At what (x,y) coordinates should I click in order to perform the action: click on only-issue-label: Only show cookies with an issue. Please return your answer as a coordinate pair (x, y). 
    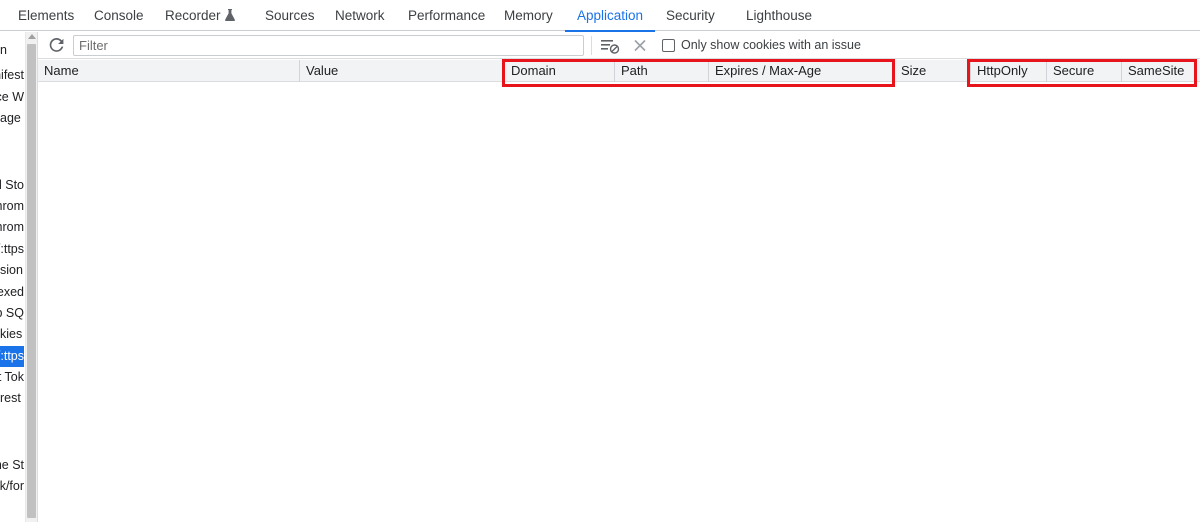
    Looking at the image, I should click on (771, 45).